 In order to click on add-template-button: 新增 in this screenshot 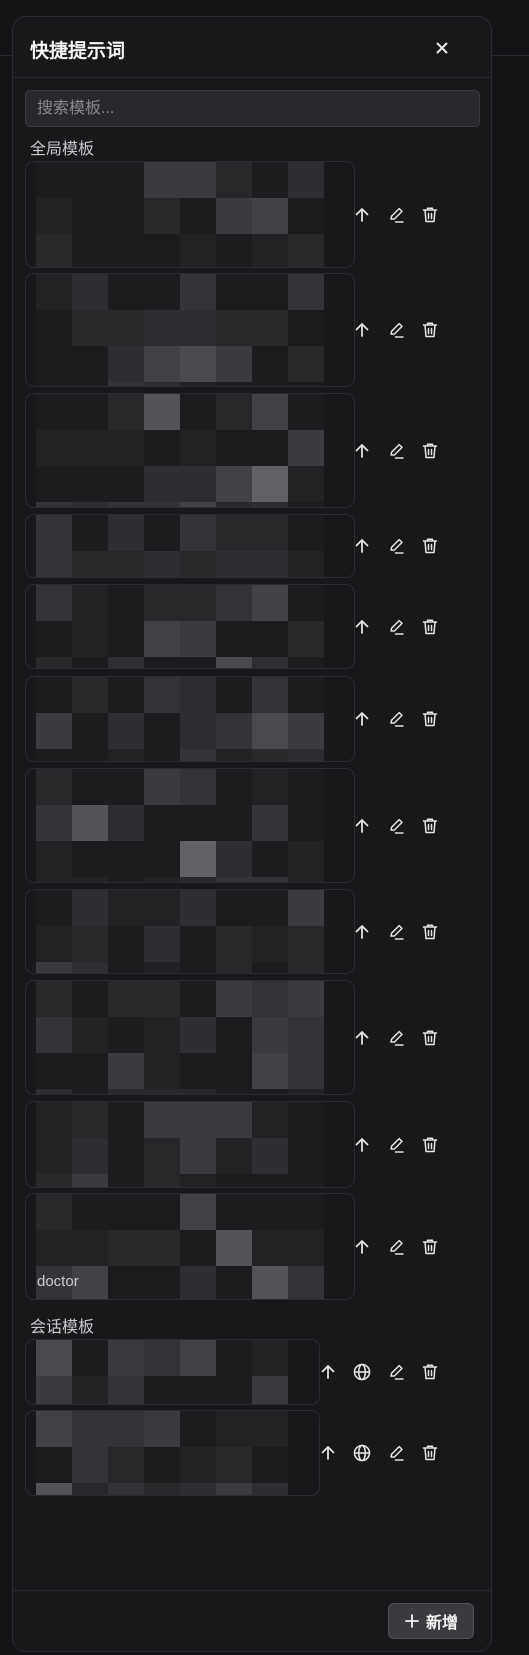, I will do `click(431, 1621)`.